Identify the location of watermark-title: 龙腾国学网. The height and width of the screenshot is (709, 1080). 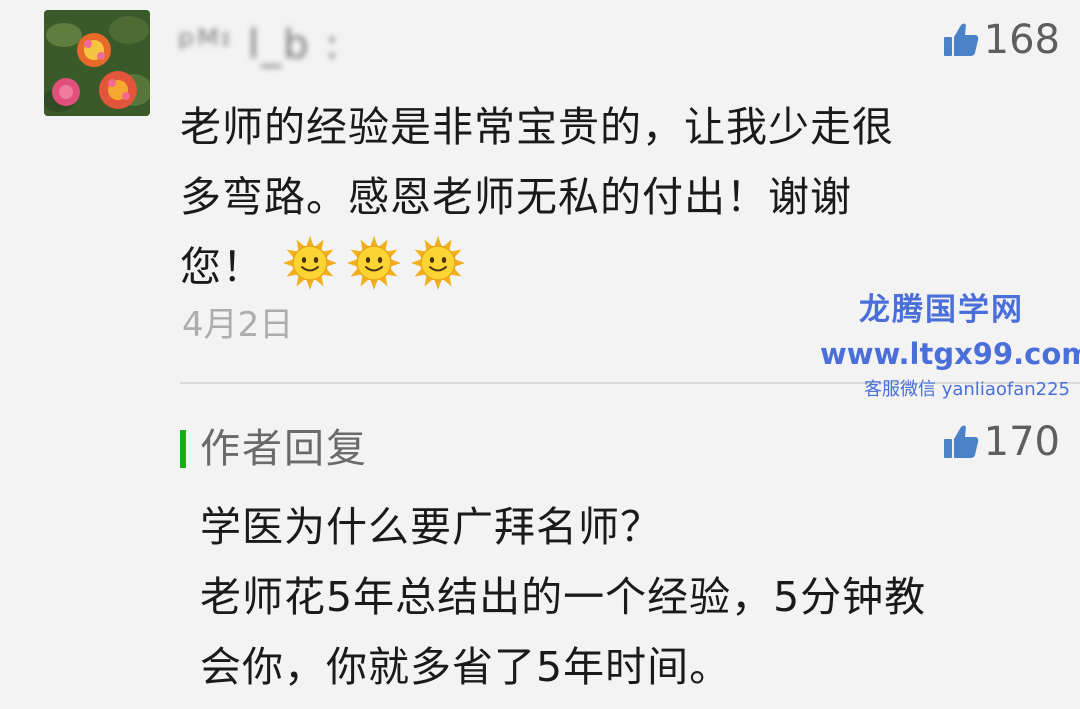
(941, 310).